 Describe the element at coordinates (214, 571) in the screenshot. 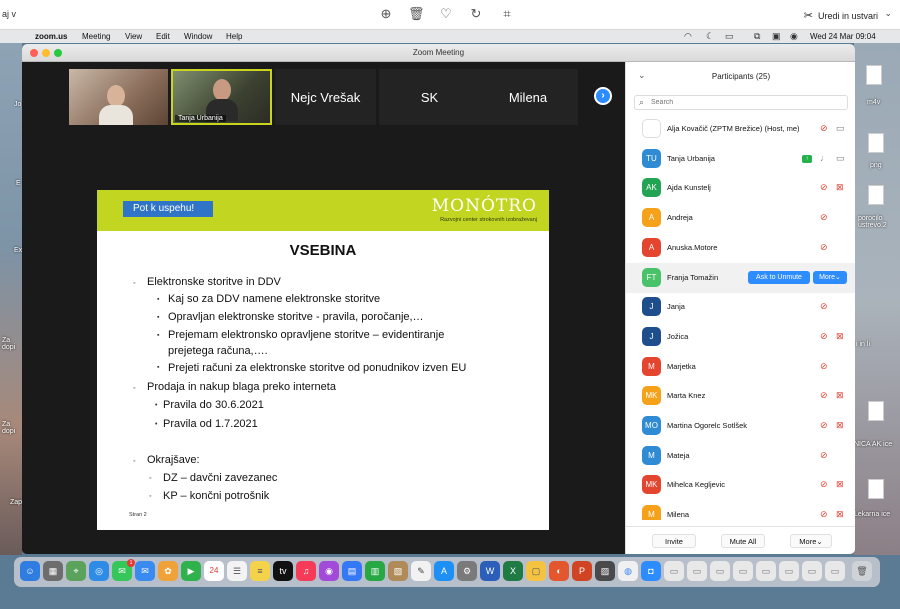

I see `calendar-icon: 24` at that location.